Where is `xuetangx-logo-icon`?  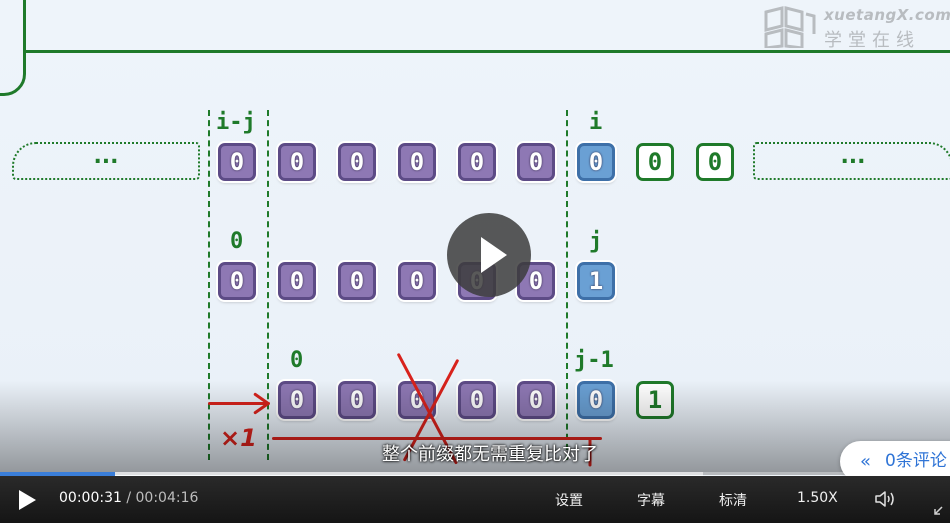
xuetangx-logo-icon is located at coordinates (790, 27).